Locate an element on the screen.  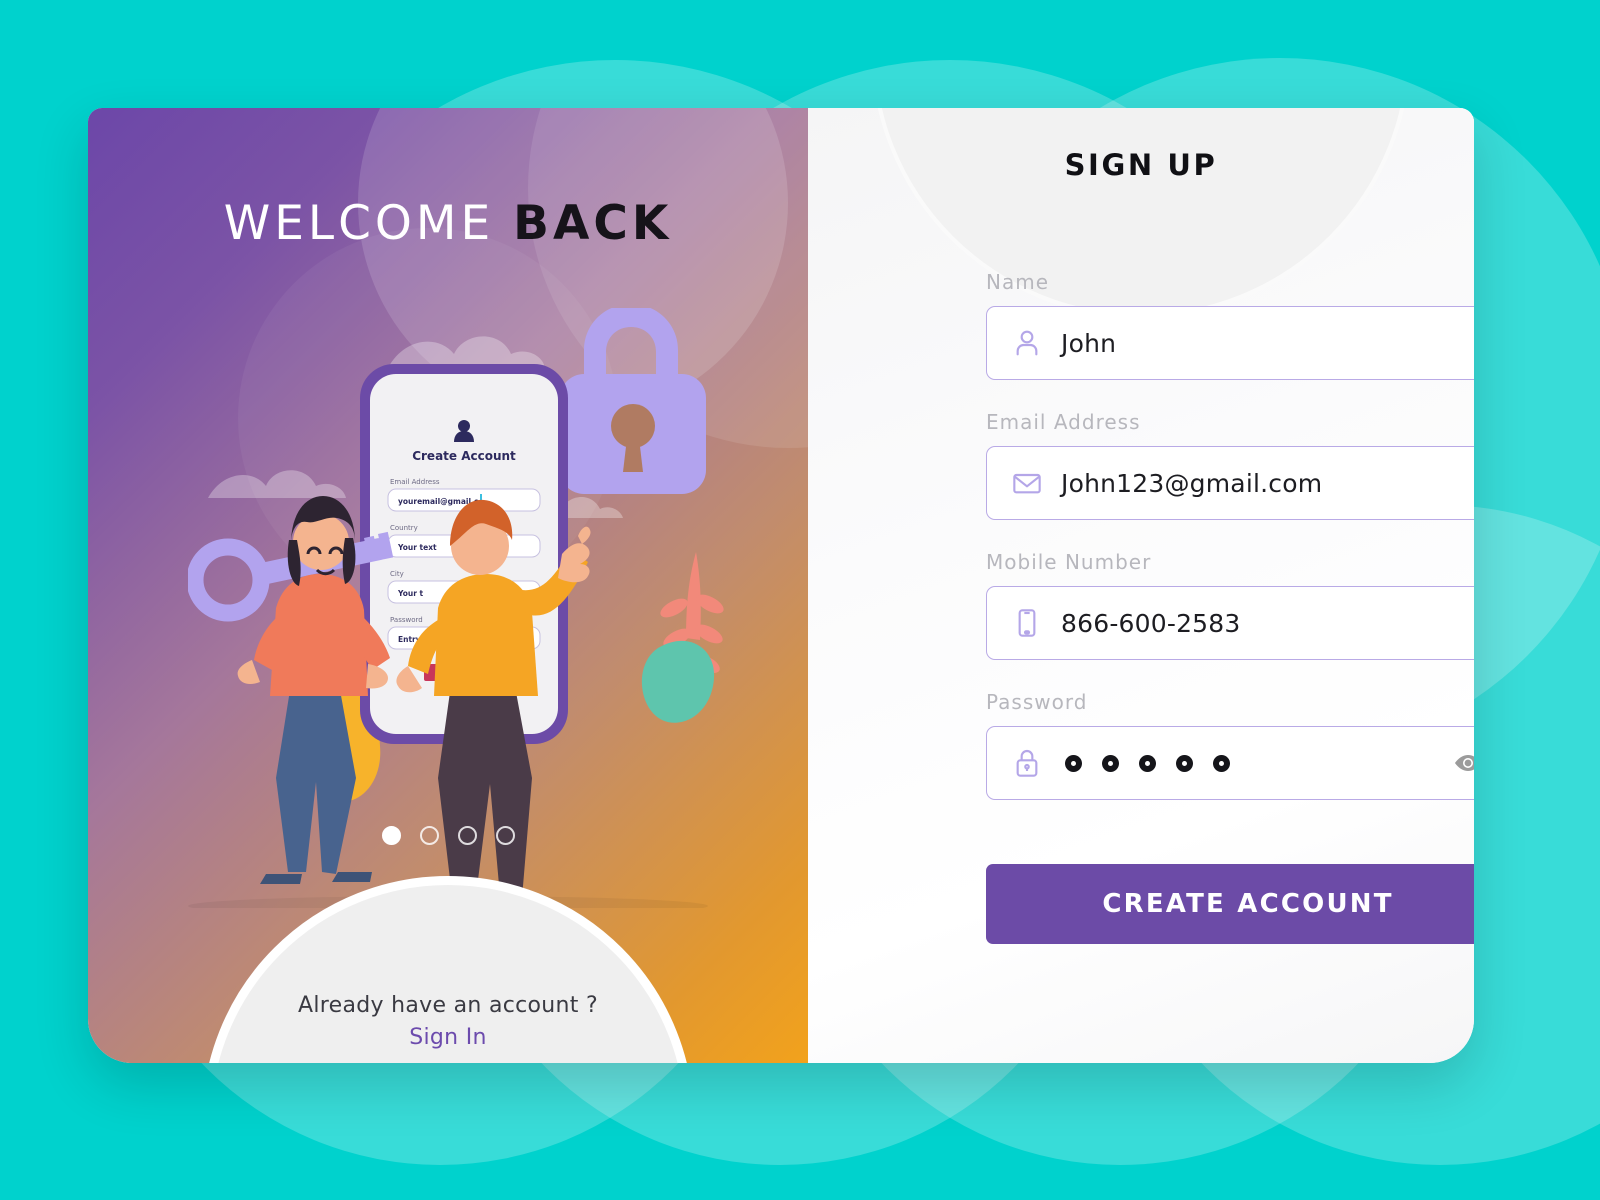
svg-text: Your text is located at coordinates (417, 547).